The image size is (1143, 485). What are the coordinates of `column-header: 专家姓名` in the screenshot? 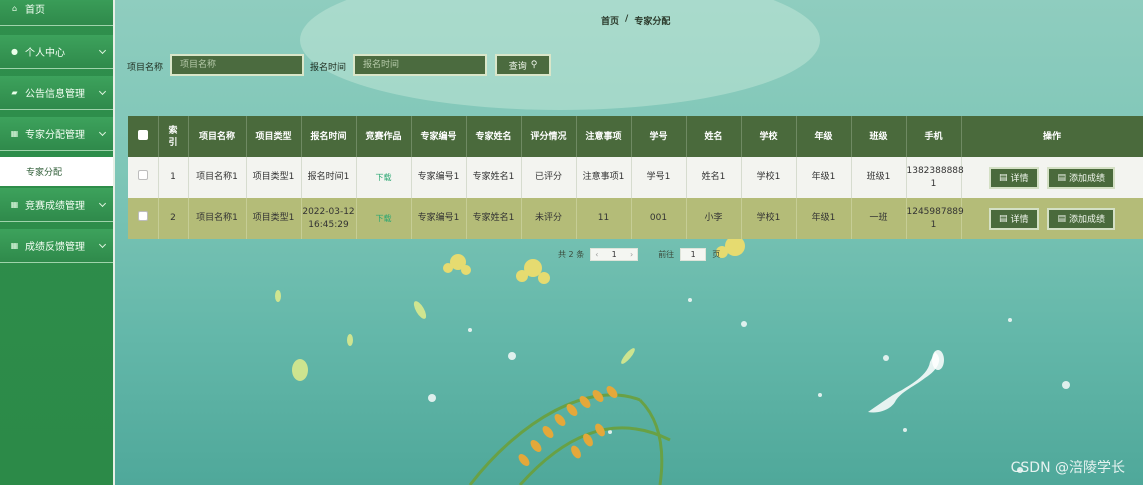 It's located at (494, 136).